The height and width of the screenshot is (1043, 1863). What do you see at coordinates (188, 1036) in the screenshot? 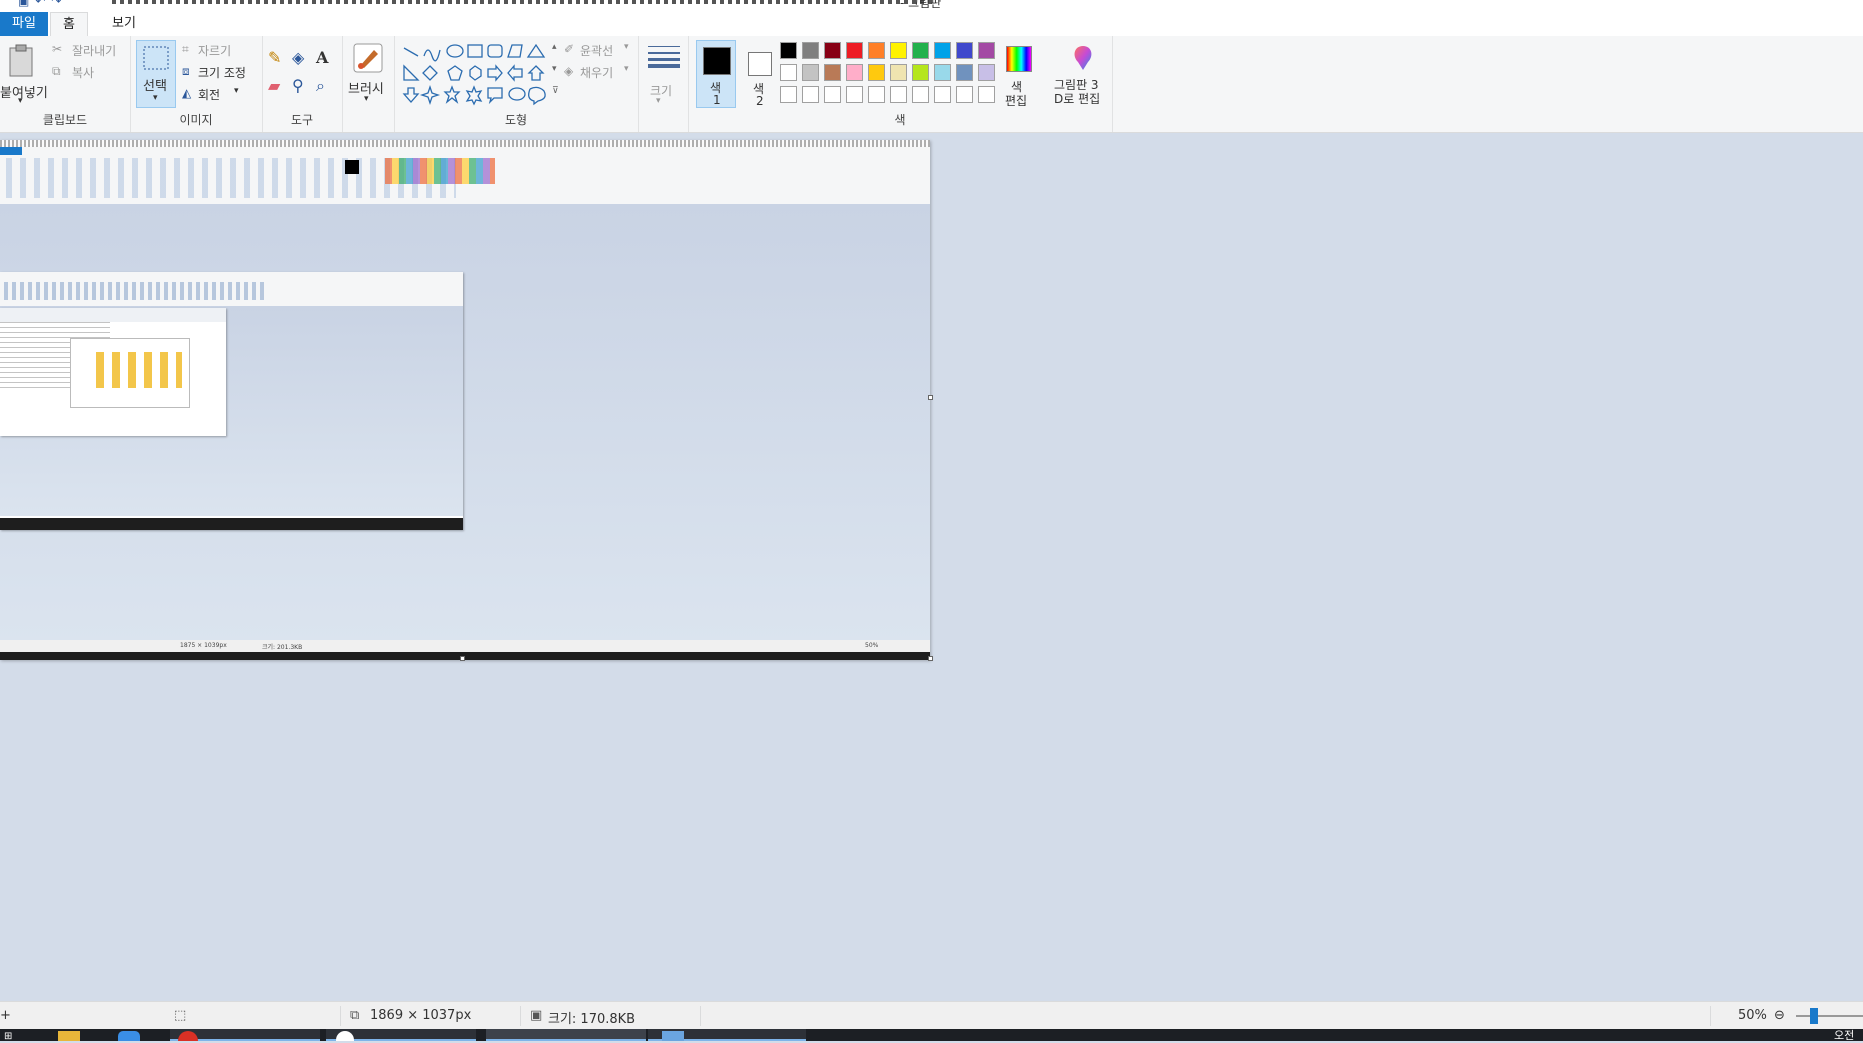
I see `chrome-icon` at bounding box center [188, 1036].